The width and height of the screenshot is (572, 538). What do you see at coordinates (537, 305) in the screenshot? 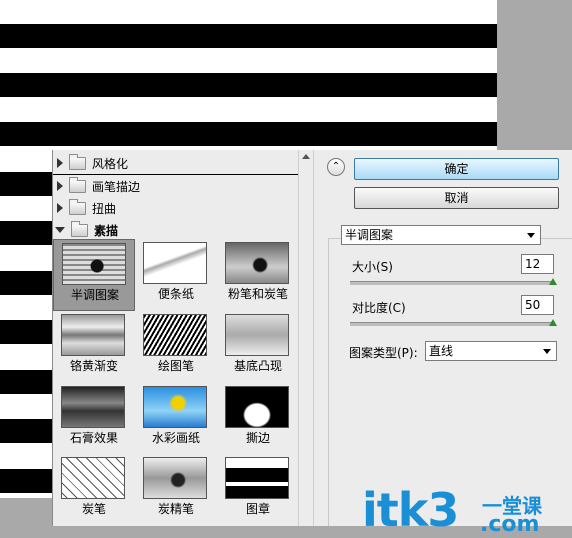
I see `contrast-input: 50` at bounding box center [537, 305].